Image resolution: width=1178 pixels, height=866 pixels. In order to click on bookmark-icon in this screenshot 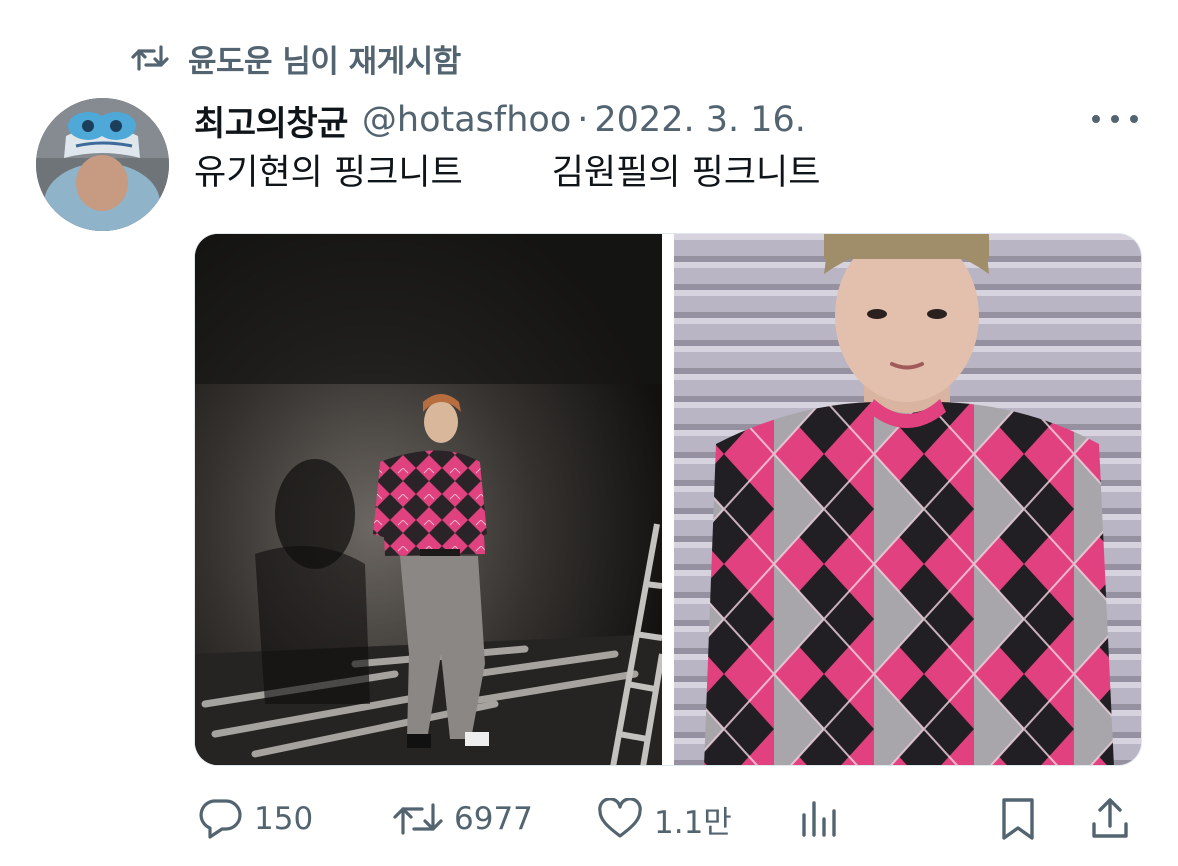, I will do `click(1018, 819)`.